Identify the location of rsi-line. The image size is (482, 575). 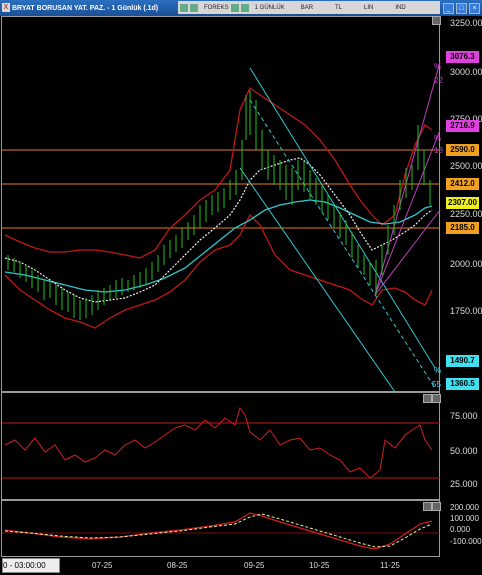
(218, 442).